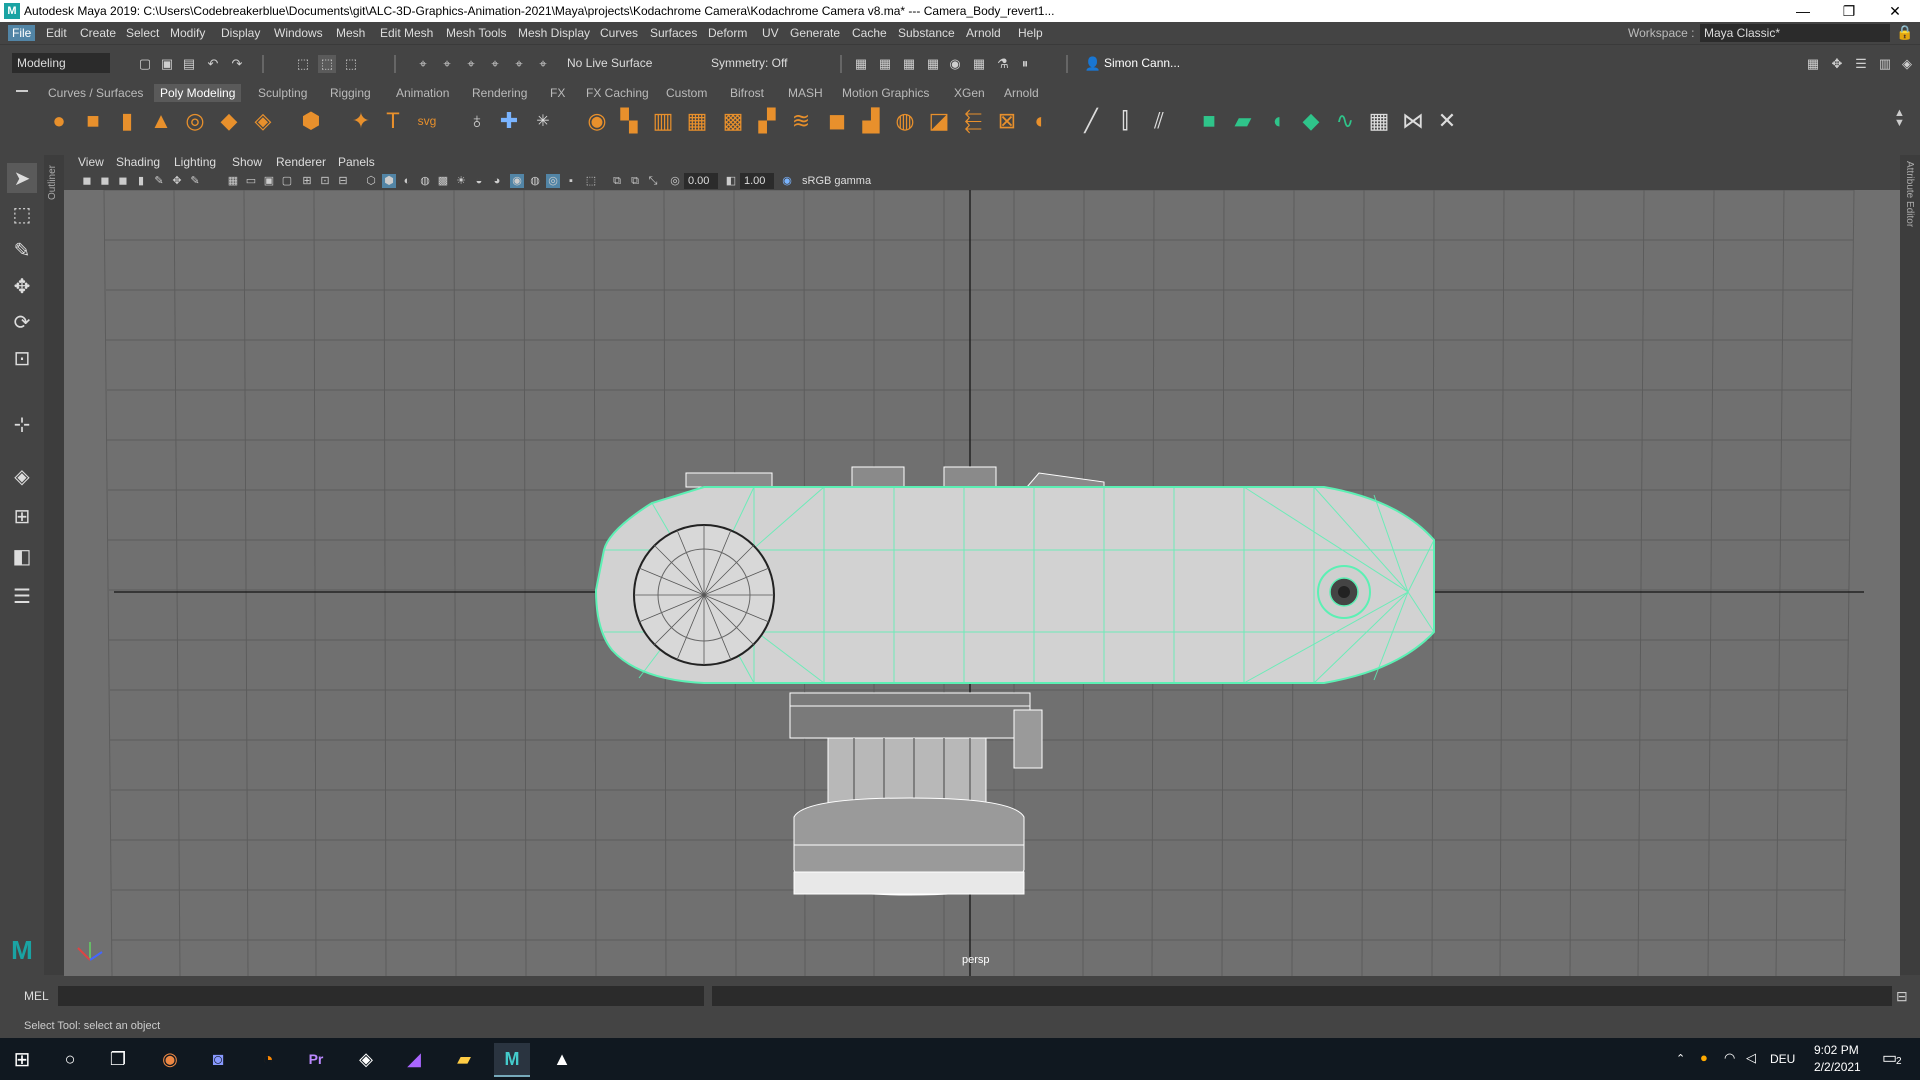 This screenshot has width=1920, height=1080. I want to click on rotate-tool-icon: ⟳, so click(22, 322).